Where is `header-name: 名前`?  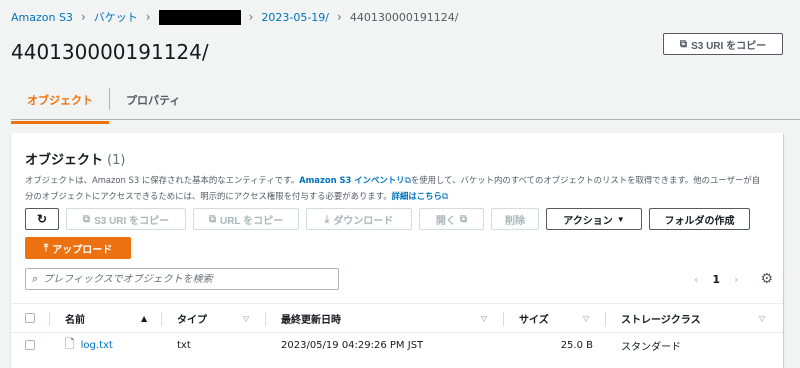
header-name: 名前 is located at coordinates (75, 318).